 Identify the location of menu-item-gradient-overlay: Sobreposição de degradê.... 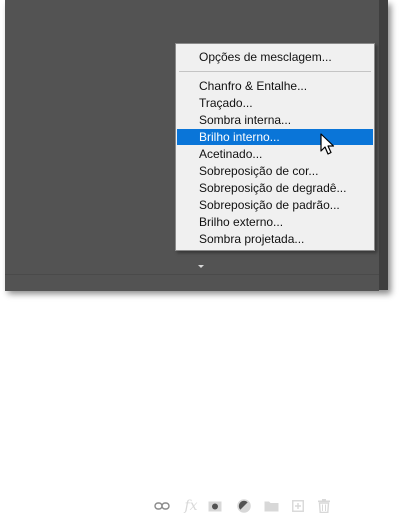
(275, 188).